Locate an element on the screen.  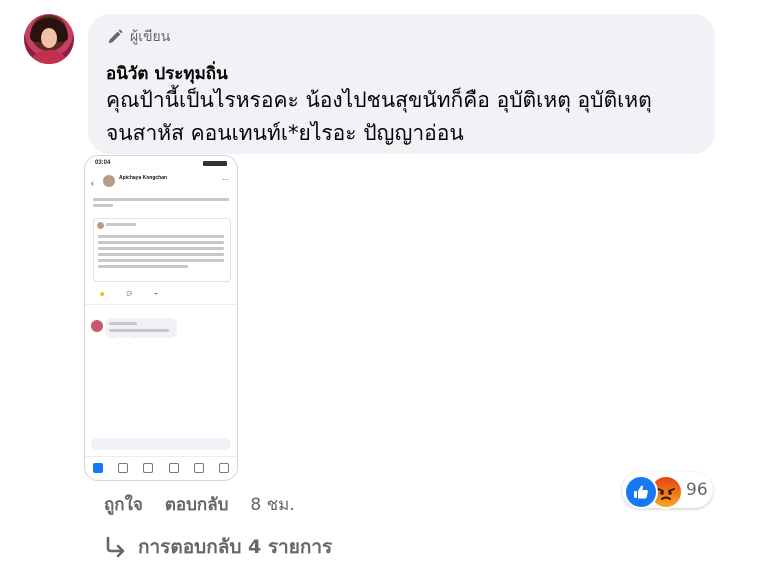
comment-thumb-bubble is located at coordinates (141, 328).